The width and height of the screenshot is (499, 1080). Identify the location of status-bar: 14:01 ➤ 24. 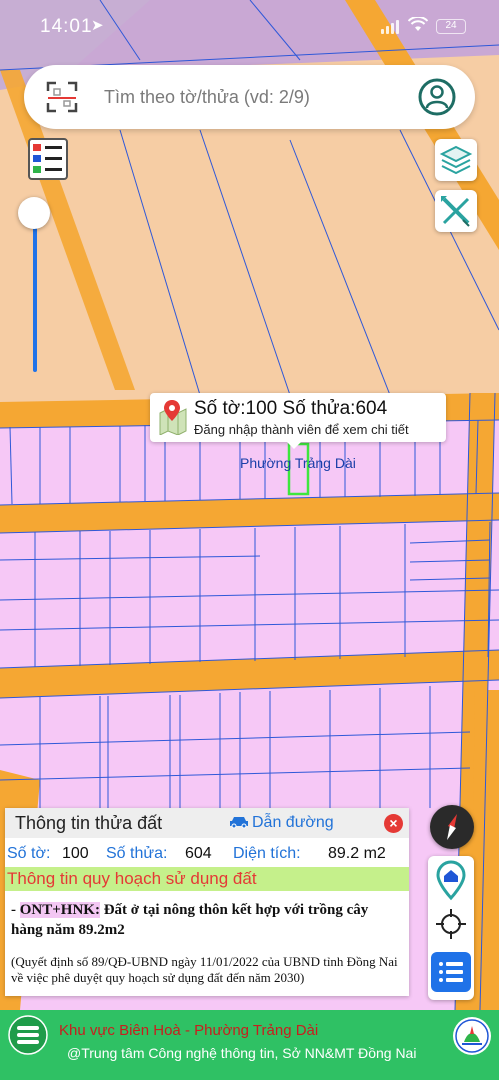
(249, 28).